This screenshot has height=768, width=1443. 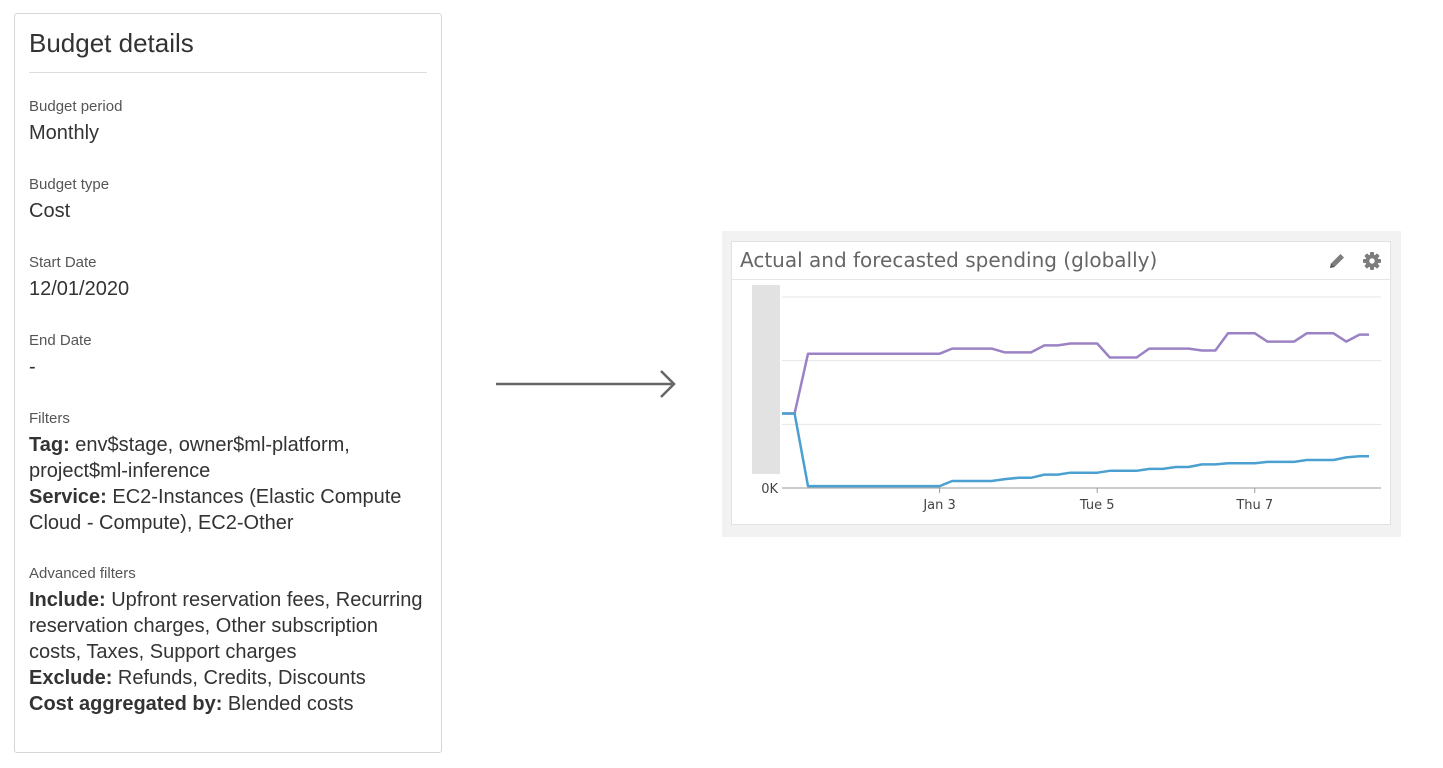 I want to click on field-label: Budget period, so click(x=76, y=106).